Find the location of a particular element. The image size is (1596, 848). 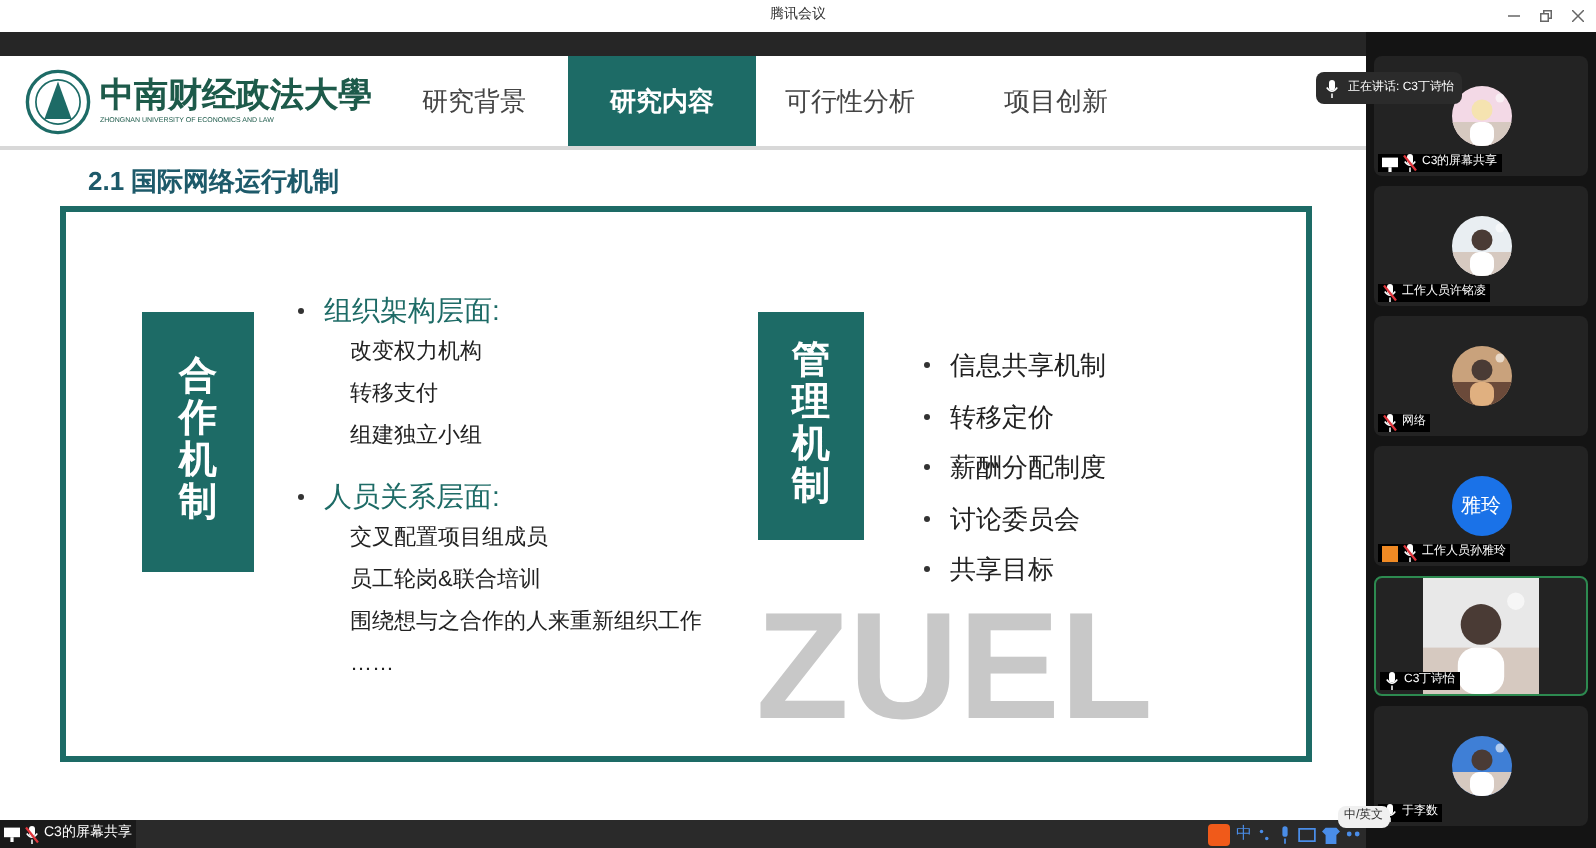

list-item: 薪酬分配制度 is located at coordinates (1028, 468).